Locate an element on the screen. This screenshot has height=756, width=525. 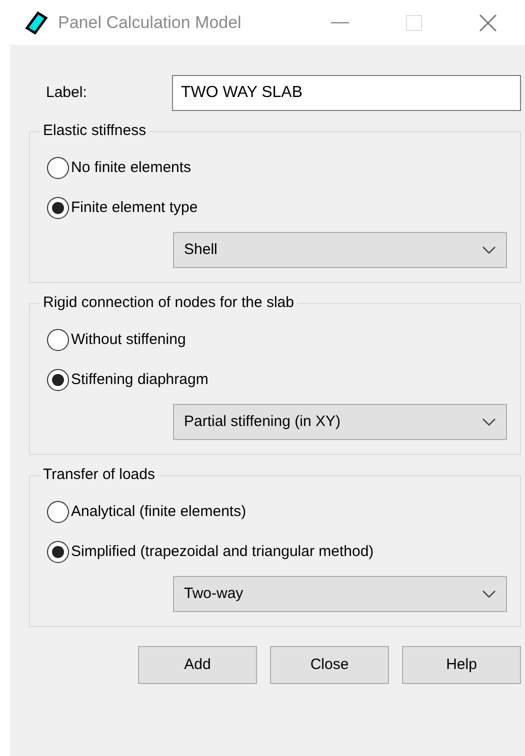
label-field: TWO WAY SLAB is located at coordinates (346, 93).